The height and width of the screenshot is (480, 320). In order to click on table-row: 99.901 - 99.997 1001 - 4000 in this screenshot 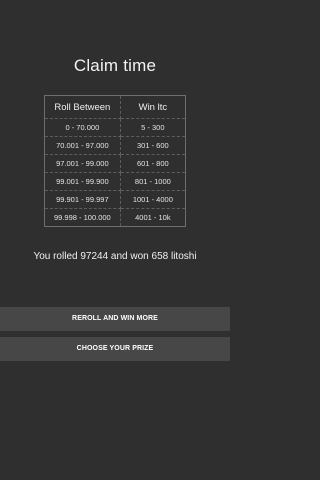, I will do `click(115, 199)`.